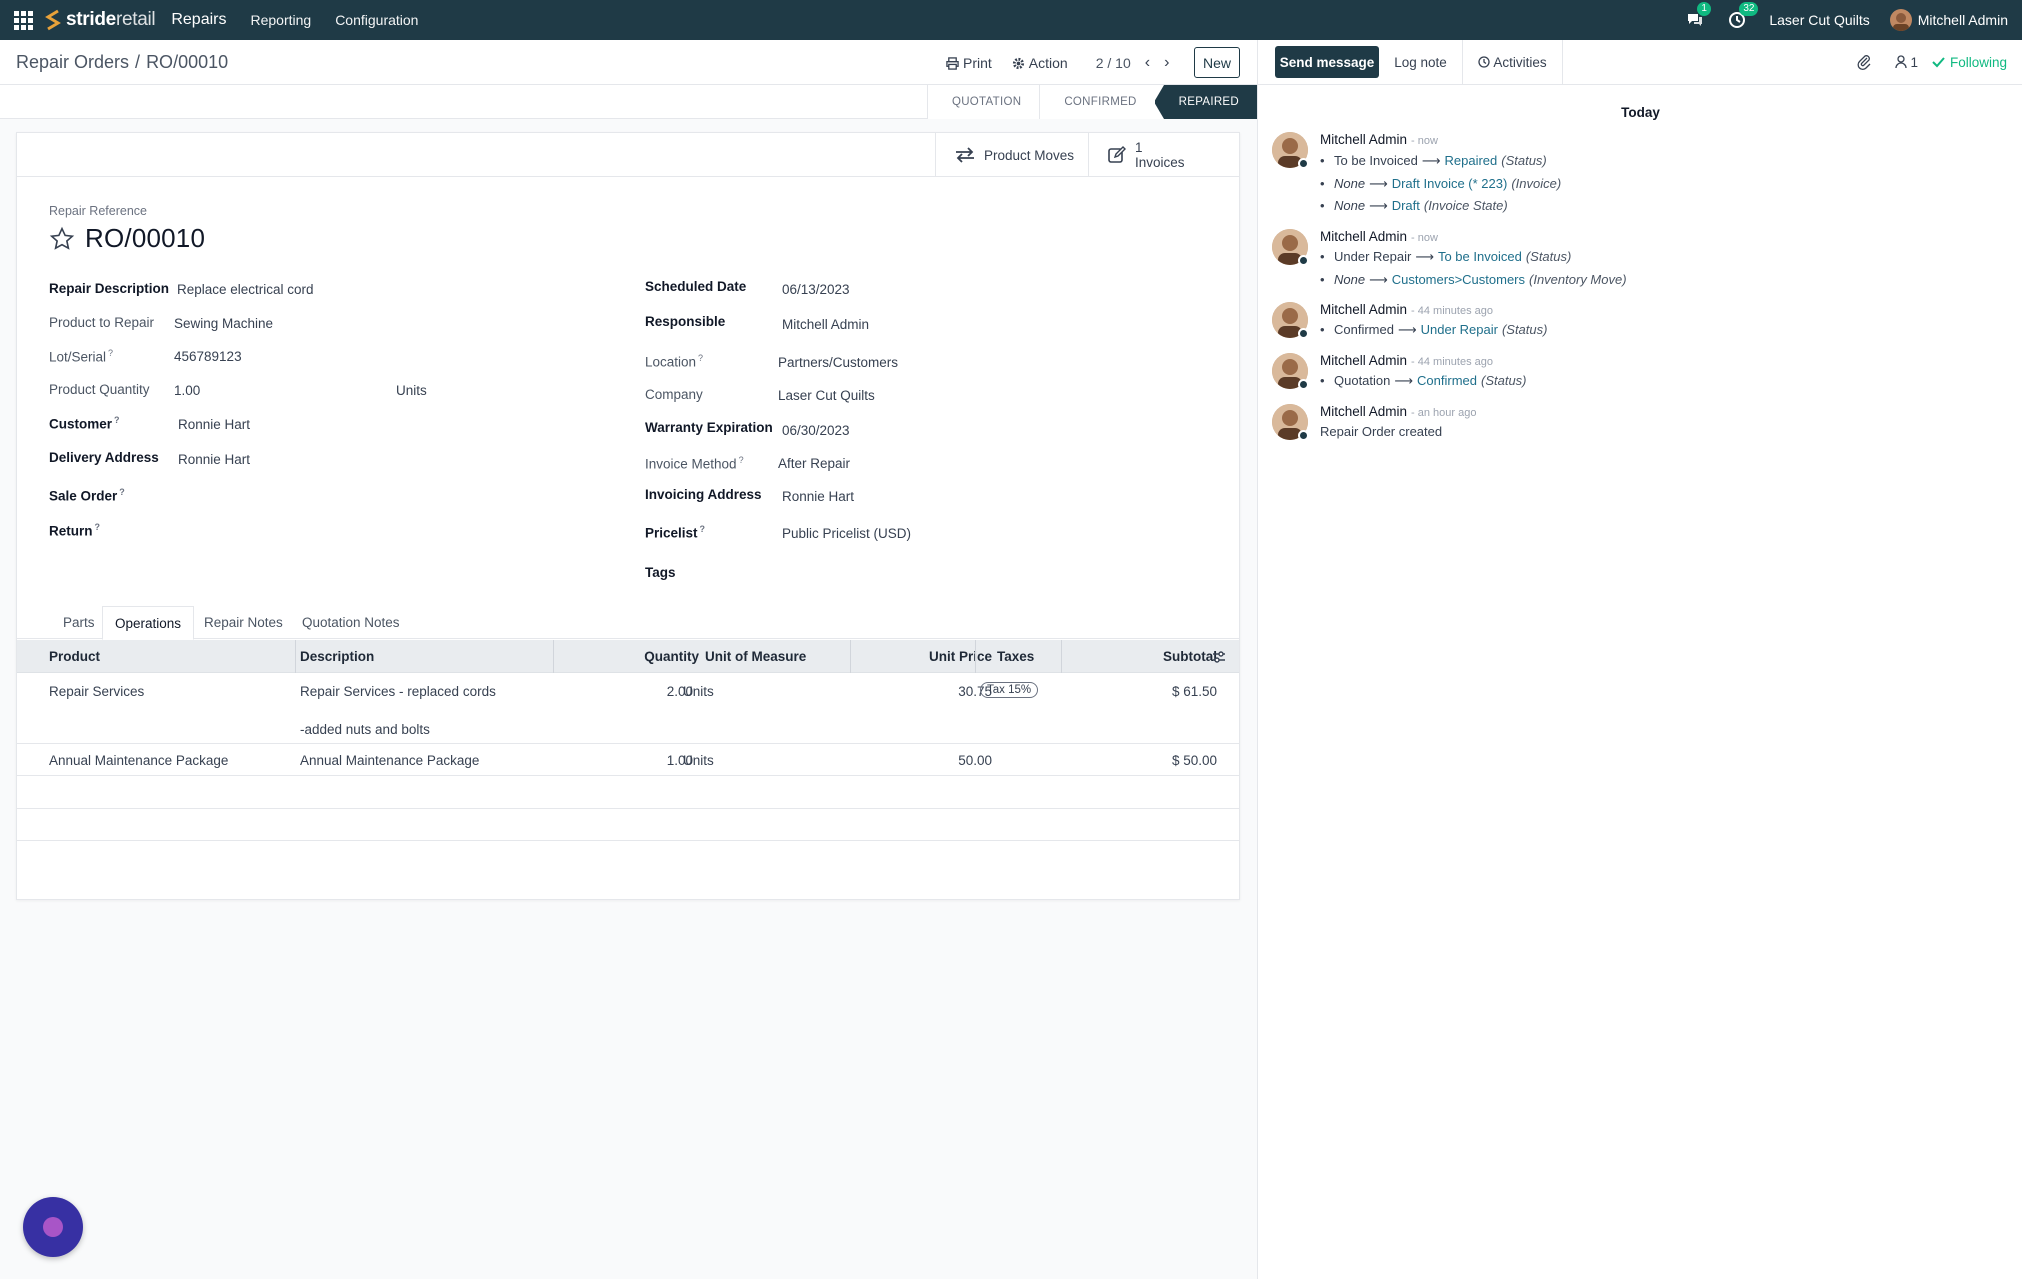  I want to click on breadcrumb-current: RO/00010, so click(187, 62).